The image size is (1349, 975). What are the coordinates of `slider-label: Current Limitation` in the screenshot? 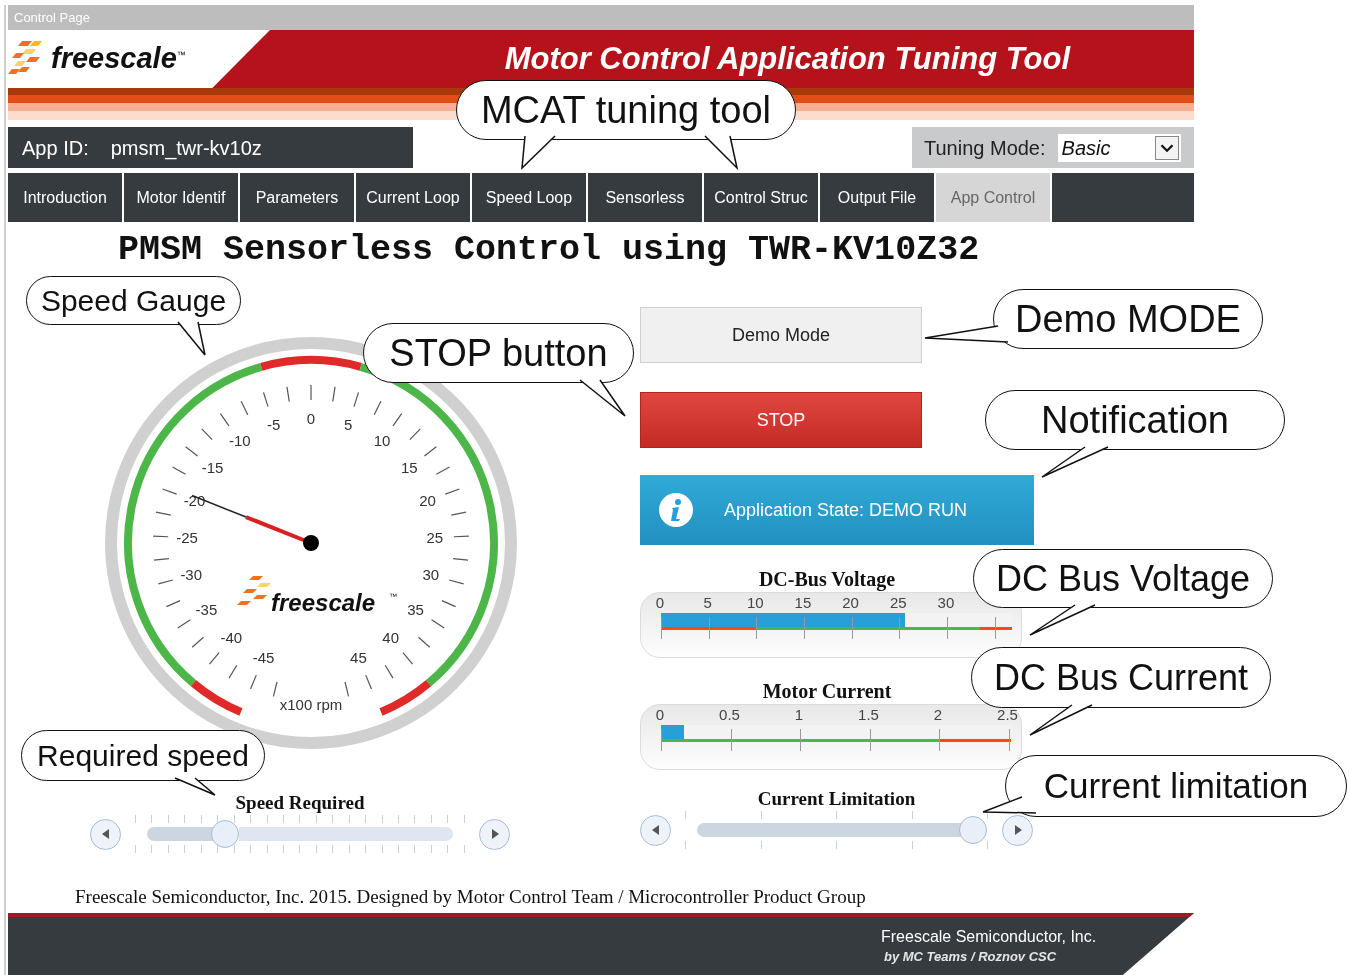 It's located at (836, 799).